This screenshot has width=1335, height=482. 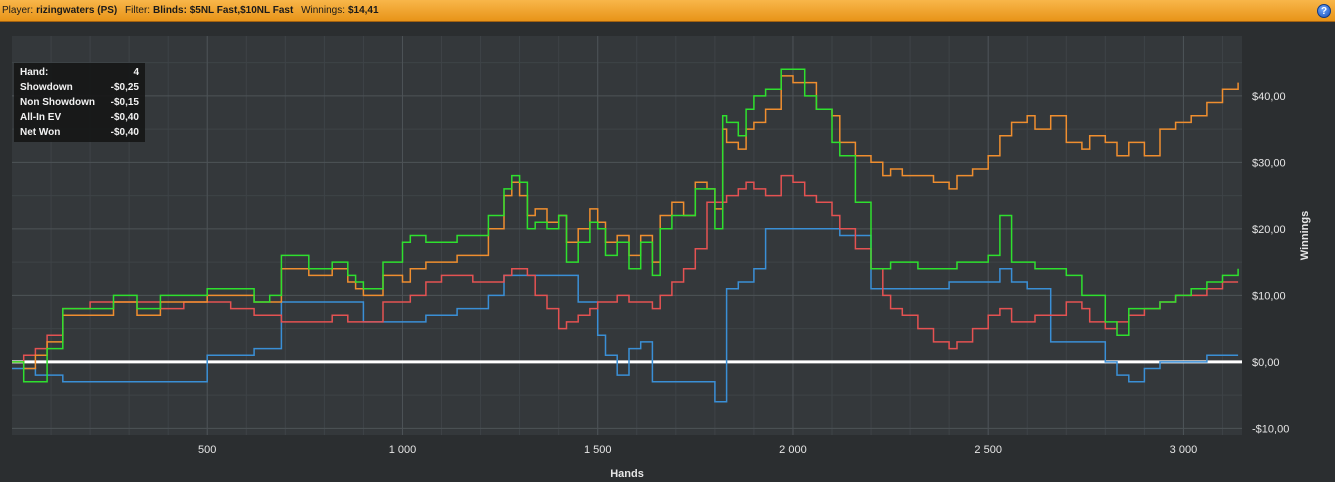 I want to click on filter-label: Filter:, so click(x=138, y=10).